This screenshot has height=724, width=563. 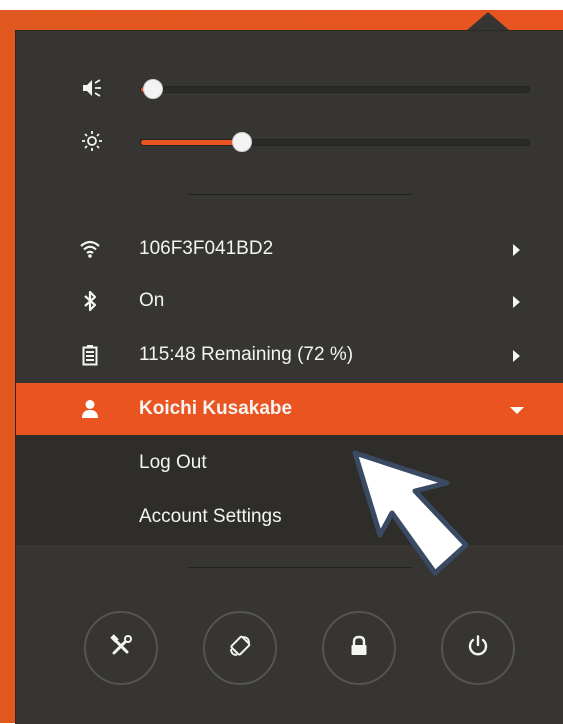 What do you see at coordinates (152, 300) in the screenshot?
I see `bluetooth-status-label: On` at bounding box center [152, 300].